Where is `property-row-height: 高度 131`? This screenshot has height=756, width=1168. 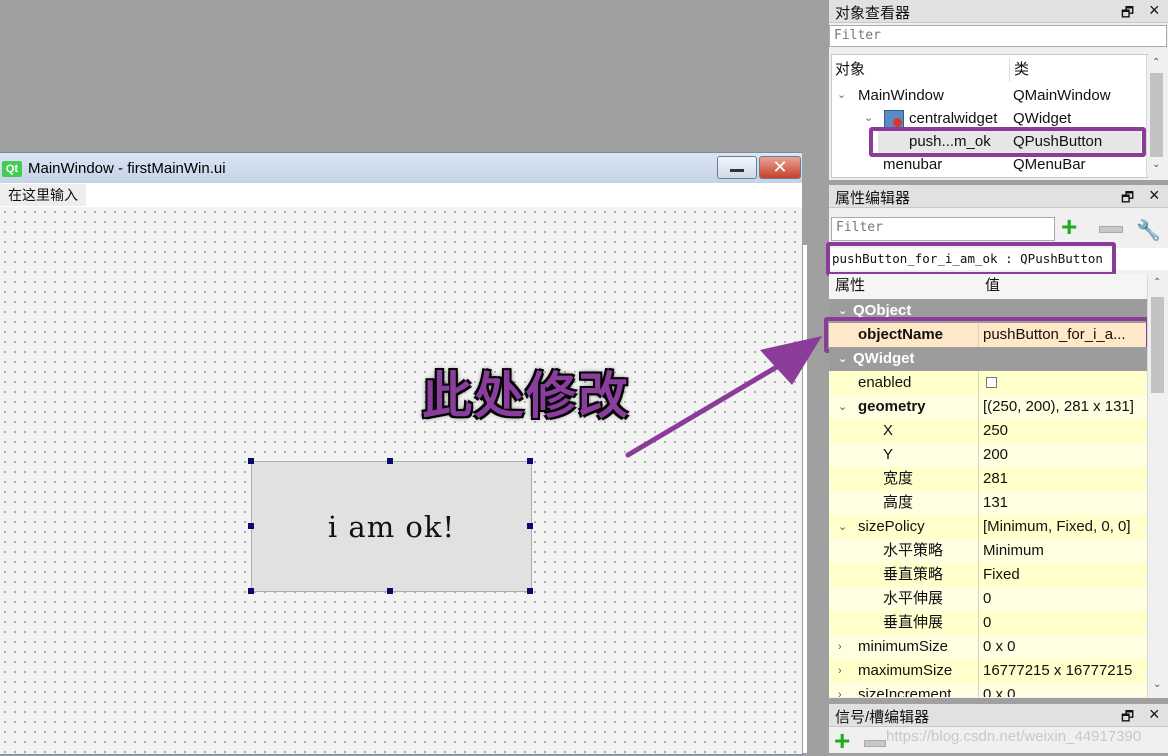
property-row-height: 高度 131 is located at coordinates (988, 503).